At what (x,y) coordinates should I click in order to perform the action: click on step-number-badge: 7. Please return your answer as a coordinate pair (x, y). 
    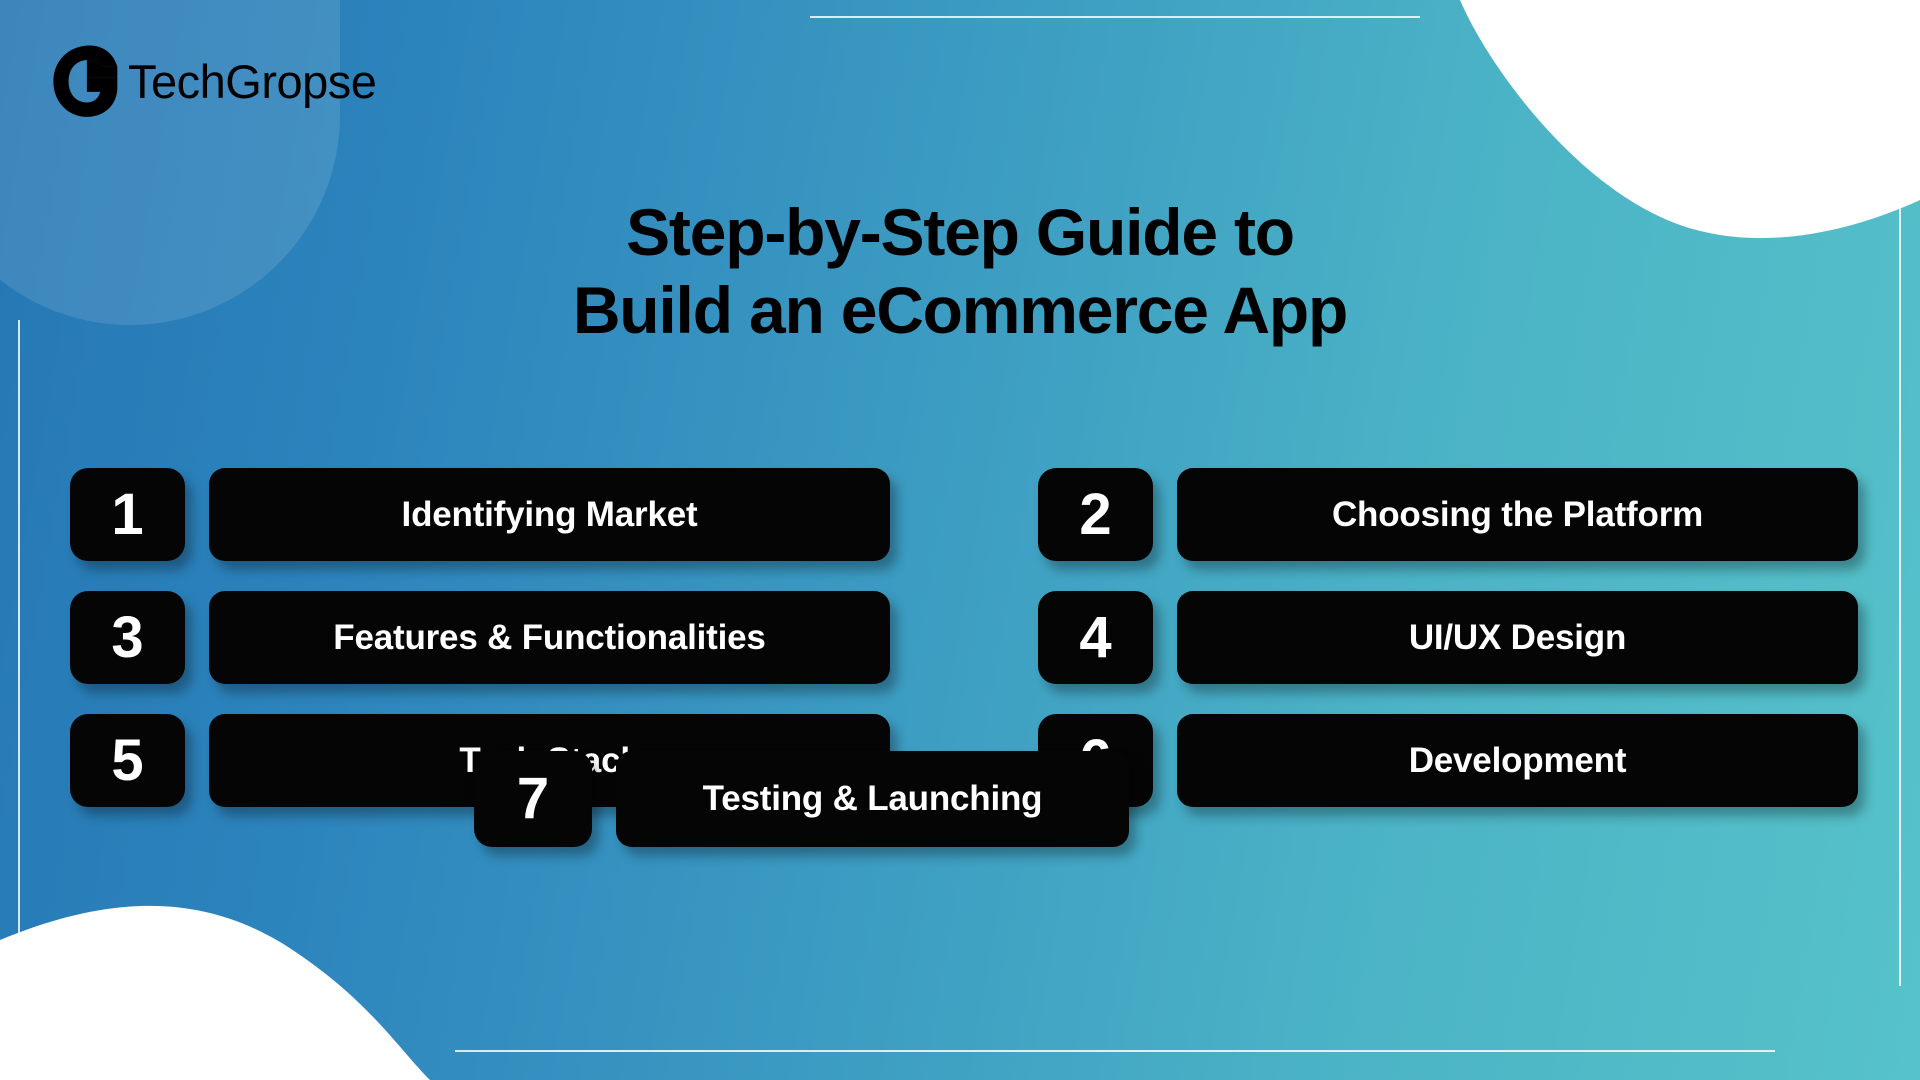
    Looking at the image, I should click on (533, 799).